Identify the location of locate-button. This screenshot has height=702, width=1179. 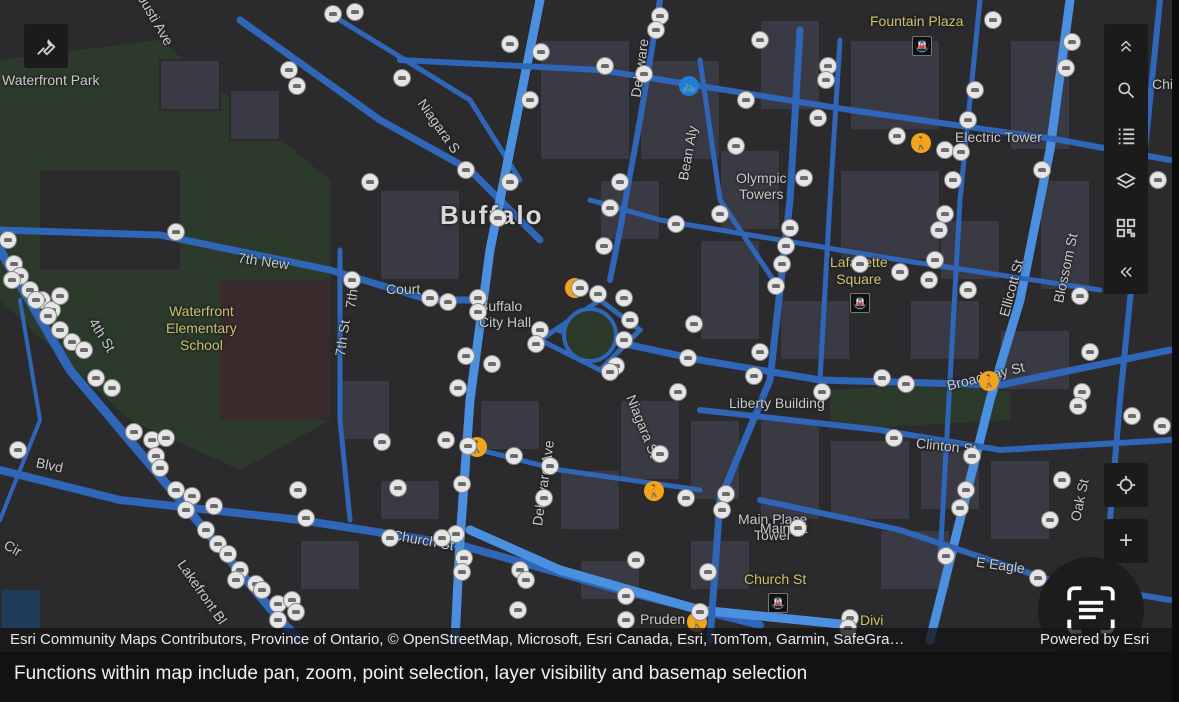
(1126, 485).